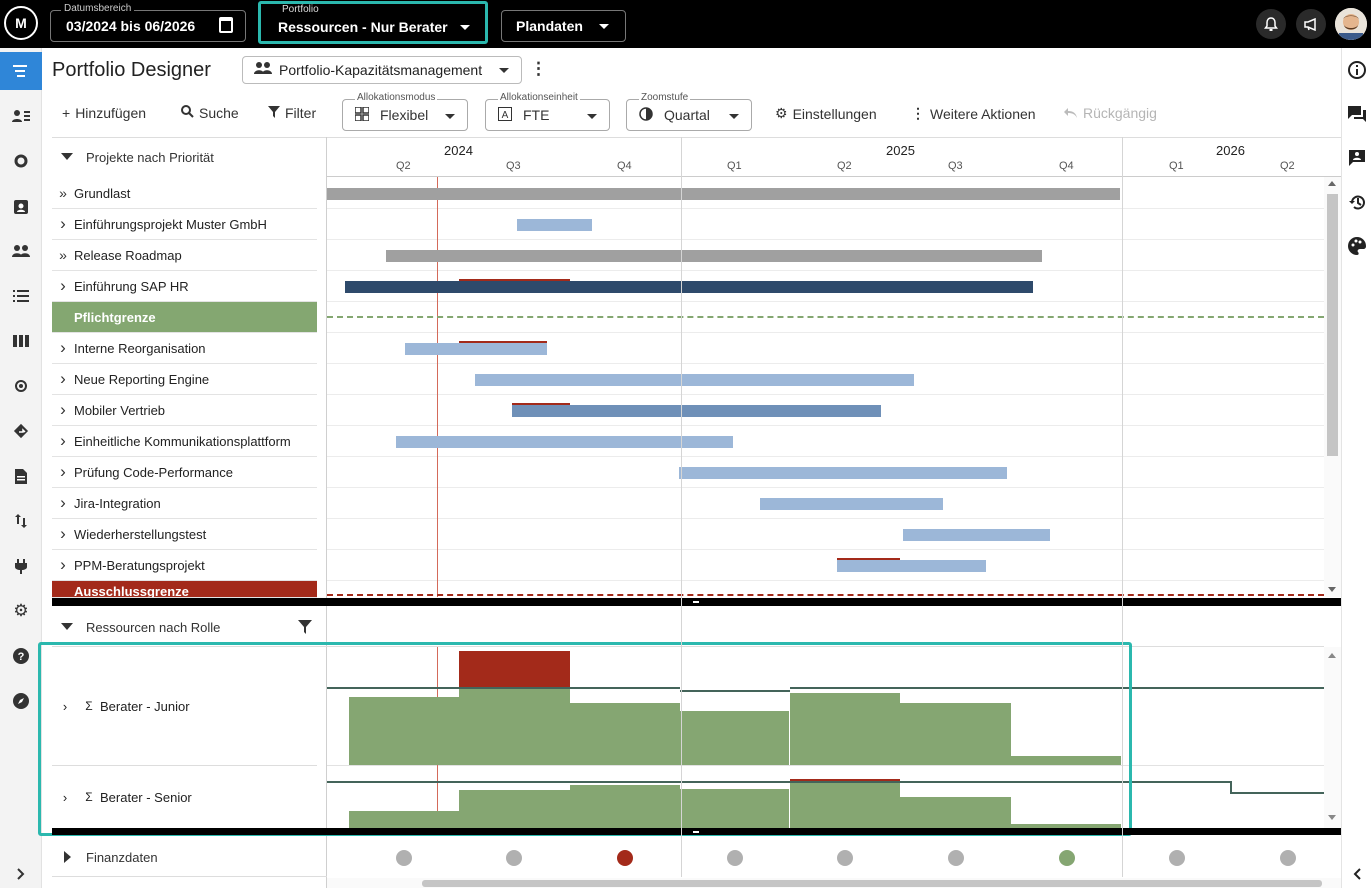 The width and height of the screenshot is (1371, 888). Describe the element at coordinates (21, 161) in the screenshot. I see `refresh-icon` at that location.